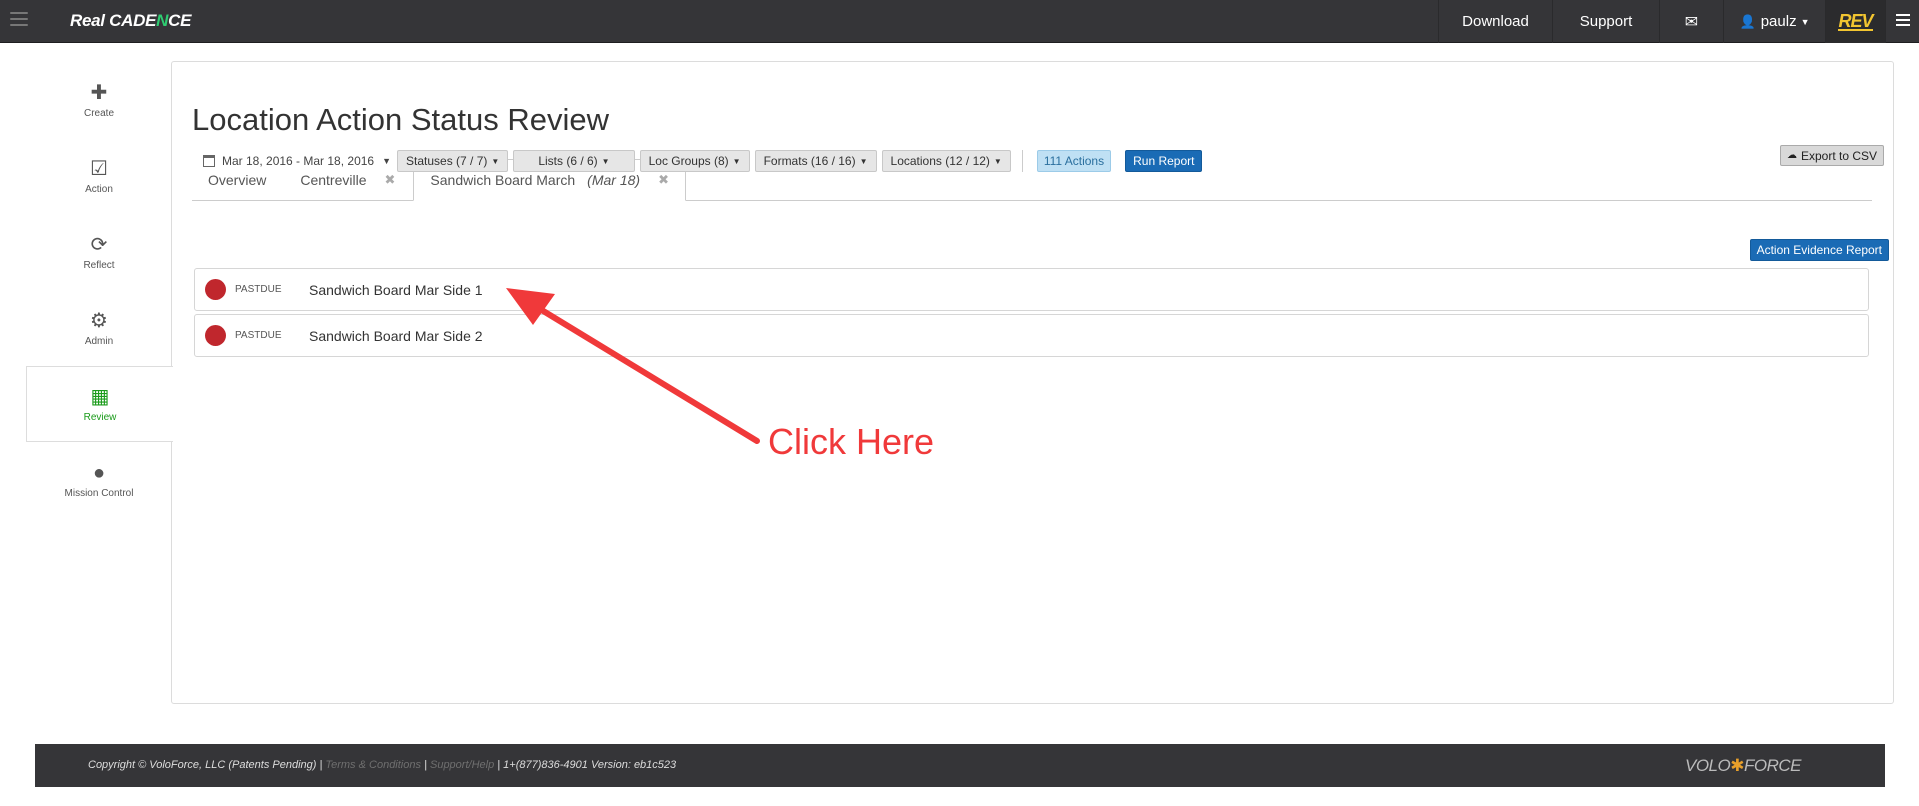  I want to click on support-help-link: Support/Help, so click(462, 765).